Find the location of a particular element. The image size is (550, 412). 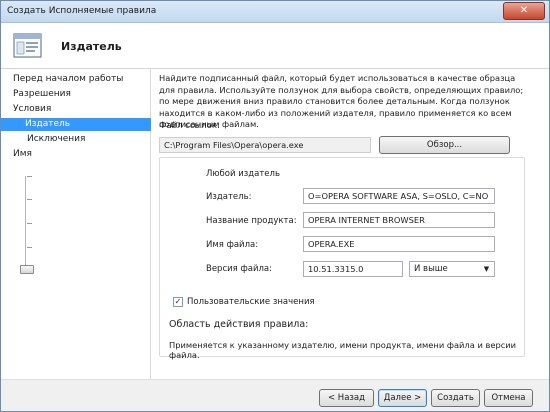

window-title: Создать Исполняемые правила is located at coordinates (82, 11).